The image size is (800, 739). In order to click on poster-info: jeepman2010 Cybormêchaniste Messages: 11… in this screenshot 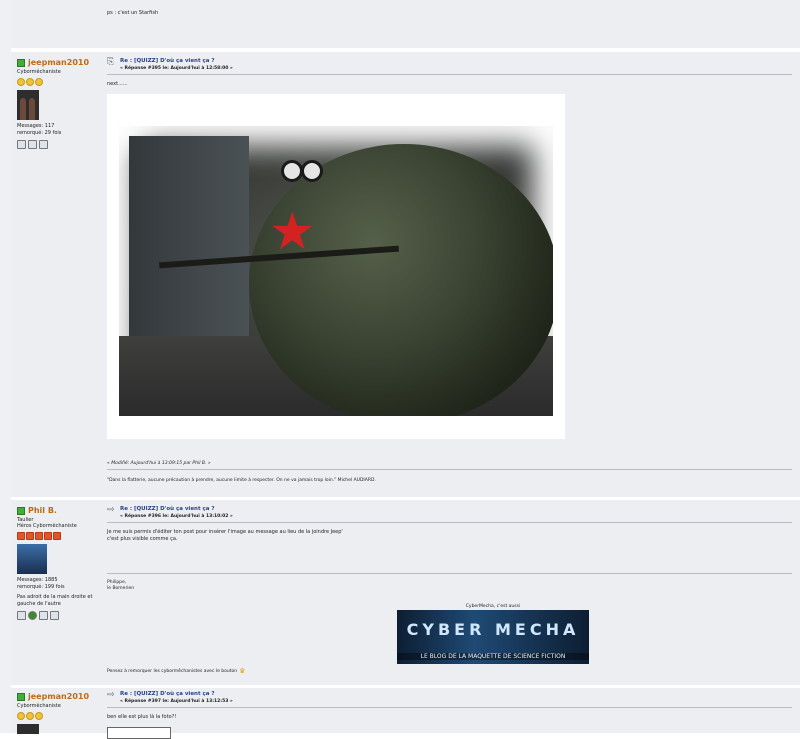, I will do `click(60, 100)`.